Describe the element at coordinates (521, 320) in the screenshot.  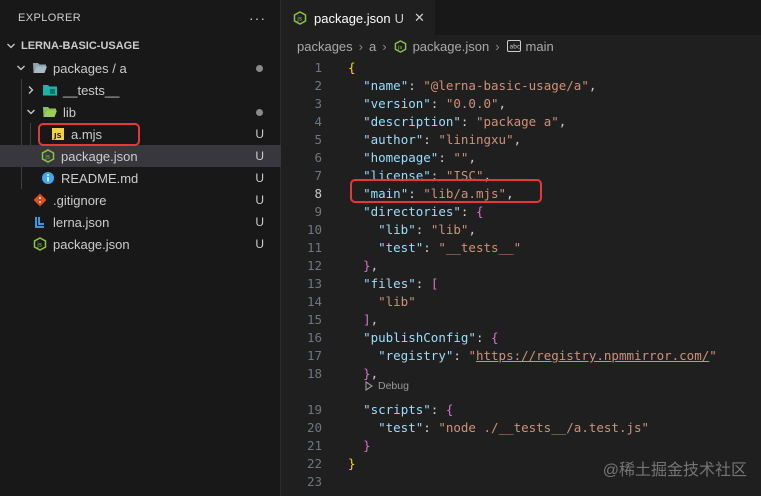
I see `code-line: 15 ],` at that location.